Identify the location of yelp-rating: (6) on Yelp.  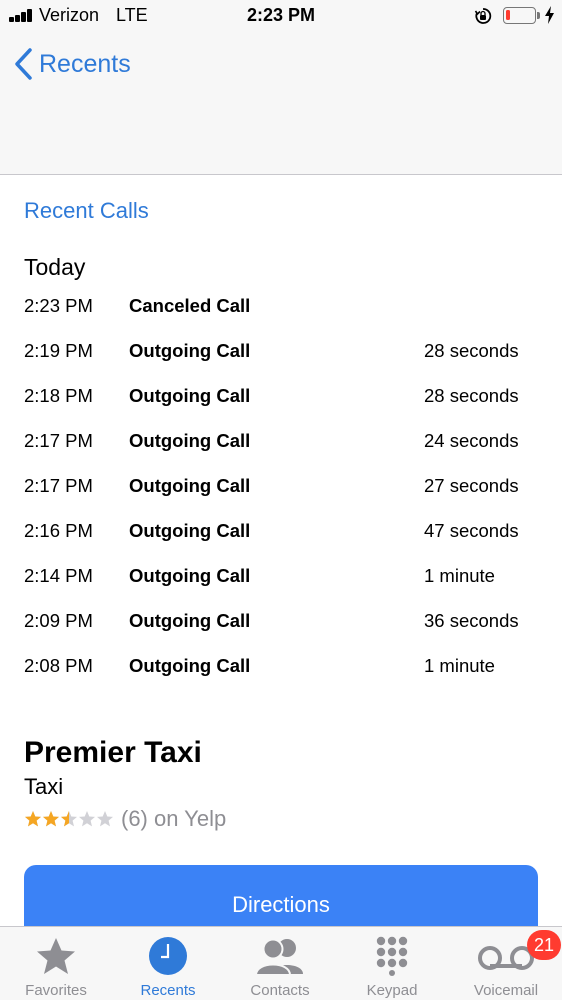
(125, 819).